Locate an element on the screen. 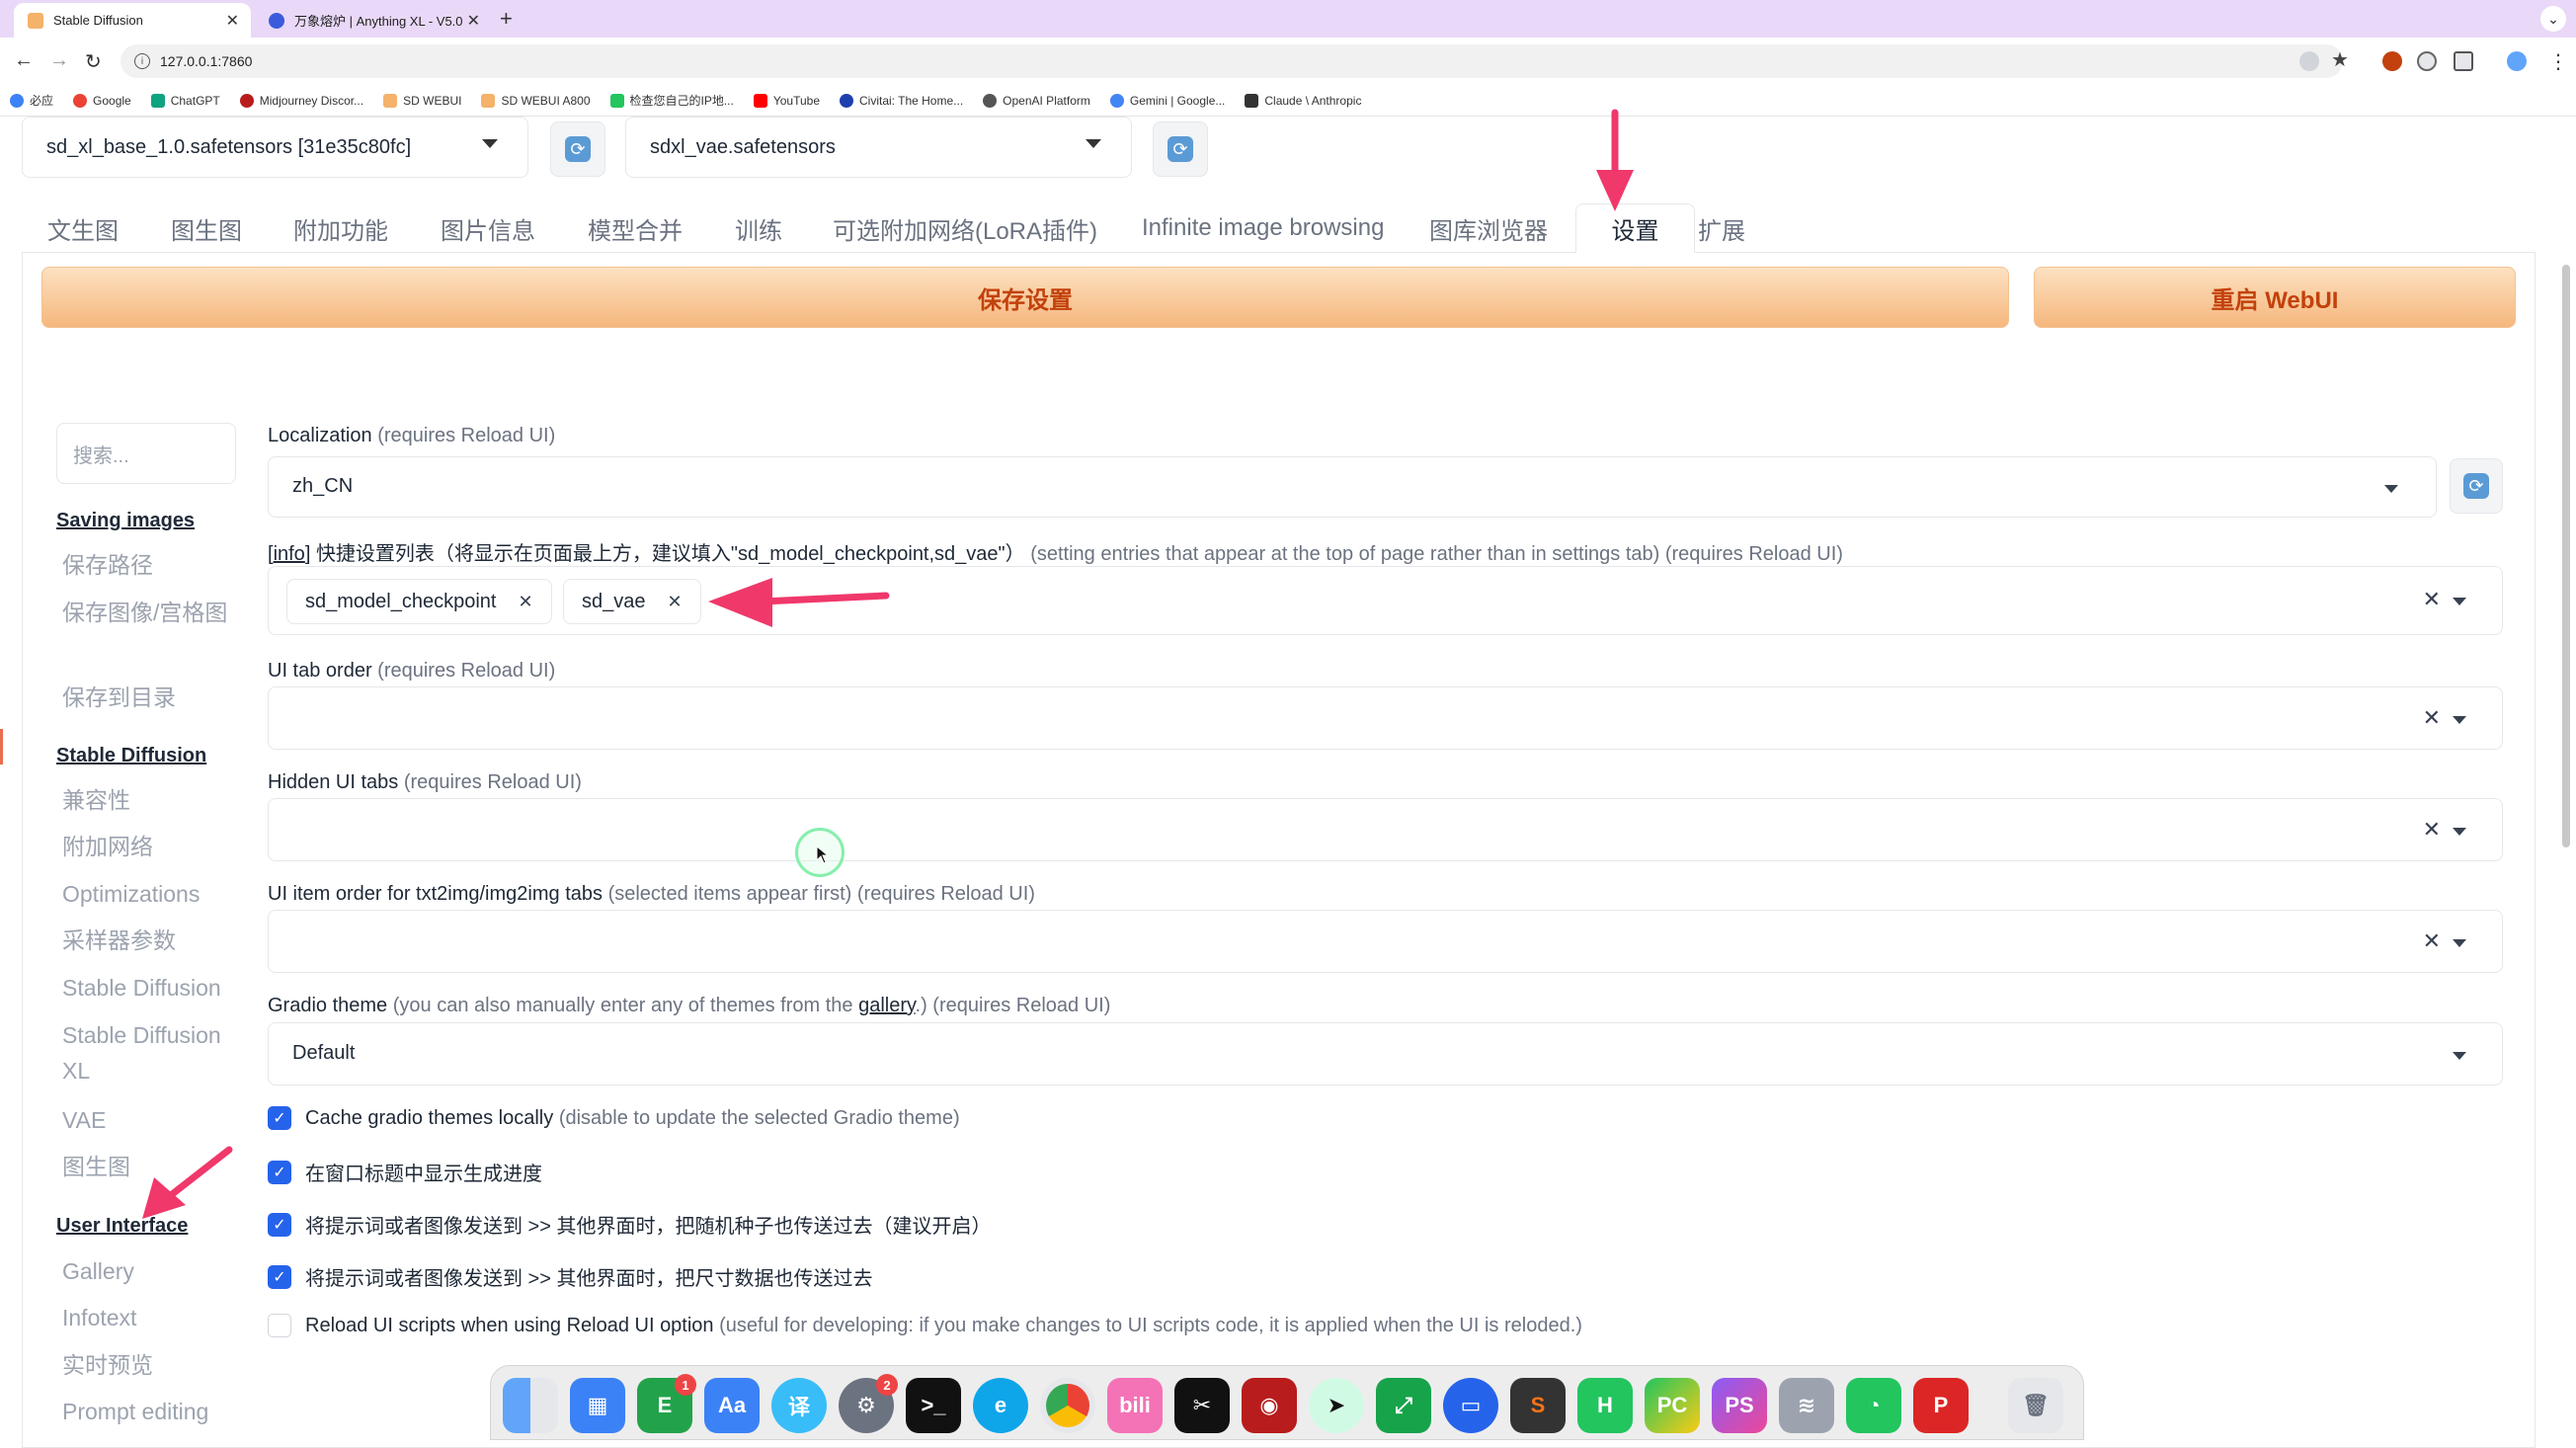 The image size is (2576, 1448). tab-train: 训练 is located at coordinates (758, 228).